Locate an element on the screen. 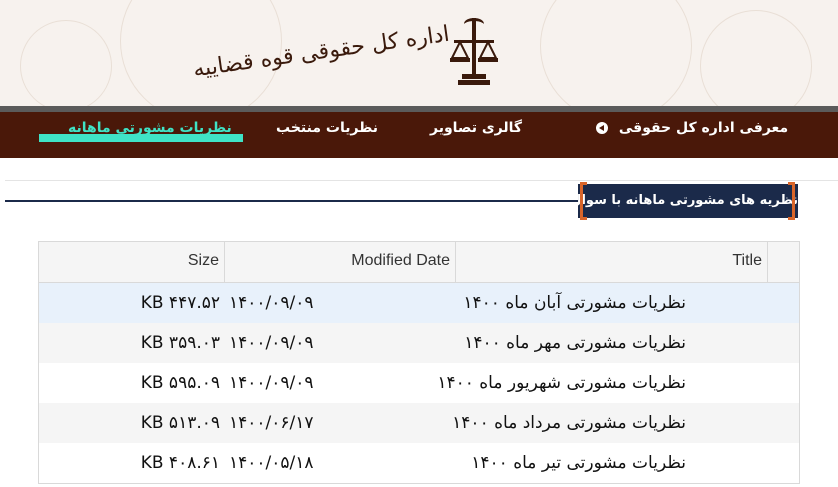 This screenshot has height=487, width=838. cell-title-link: نظریات مشورتی تیر ماه ۱۴۰۰ is located at coordinates (571, 463).